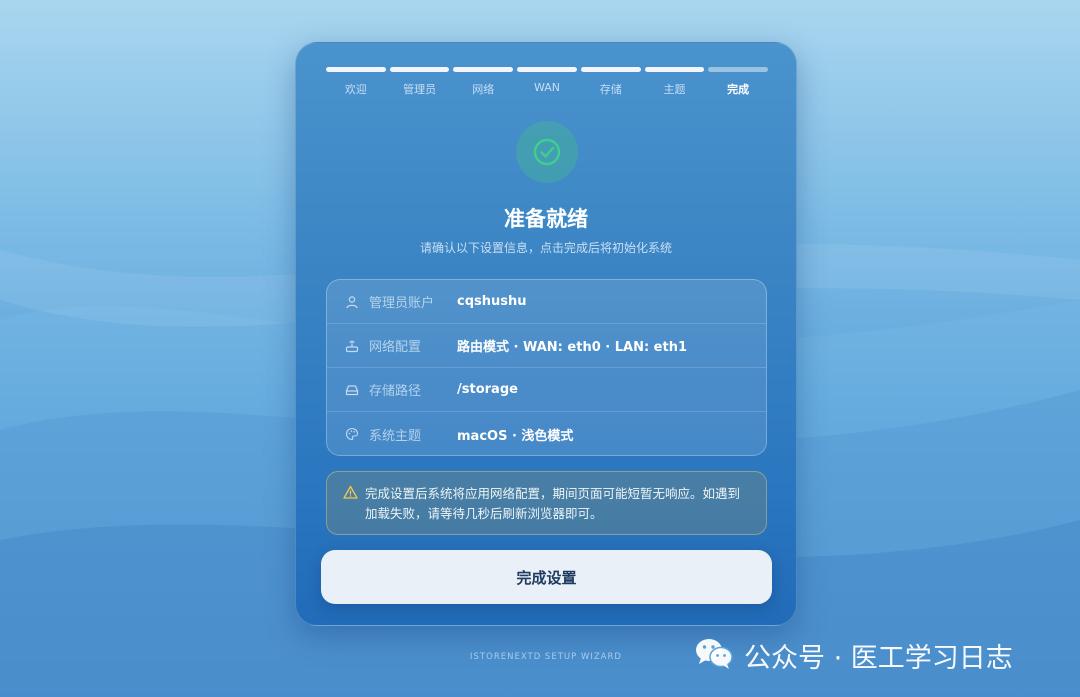 This screenshot has width=1080, height=697. Describe the element at coordinates (515, 436) in the screenshot. I see `summary-value: macOS · 浅色模式` at that location.